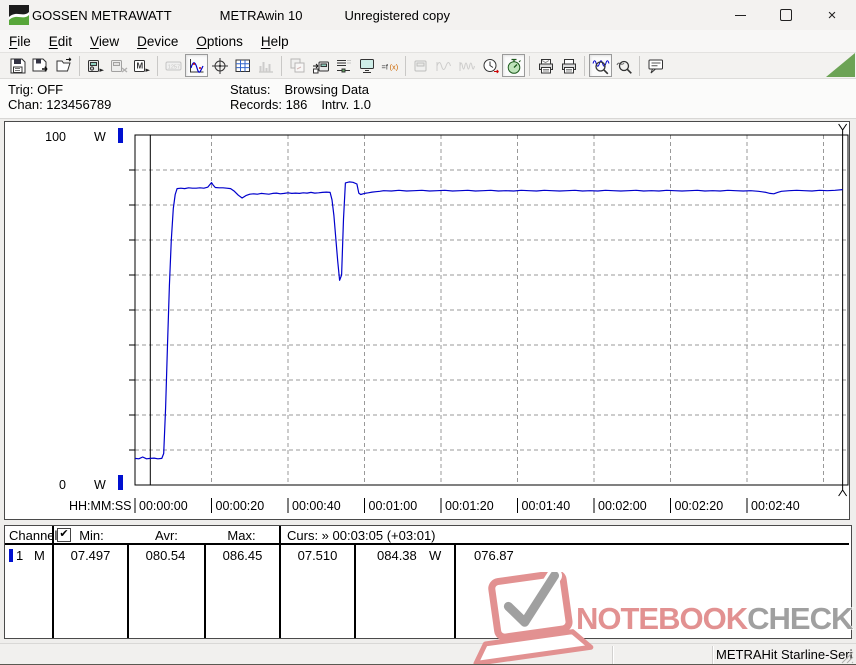 The height and width of the screenshot is (665, 856). Describe the element at coordinates (343, 65) in the screenshot. I see `channel-list-icon` at that location.